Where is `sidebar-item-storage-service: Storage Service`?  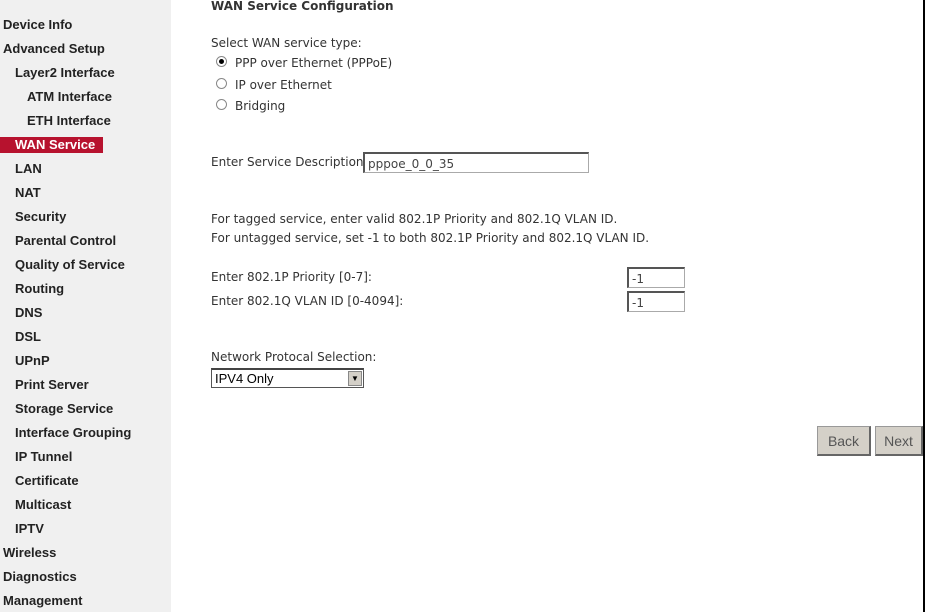
sidebar-item-storage-service: Storage Service is located at coordinates (64, 409).